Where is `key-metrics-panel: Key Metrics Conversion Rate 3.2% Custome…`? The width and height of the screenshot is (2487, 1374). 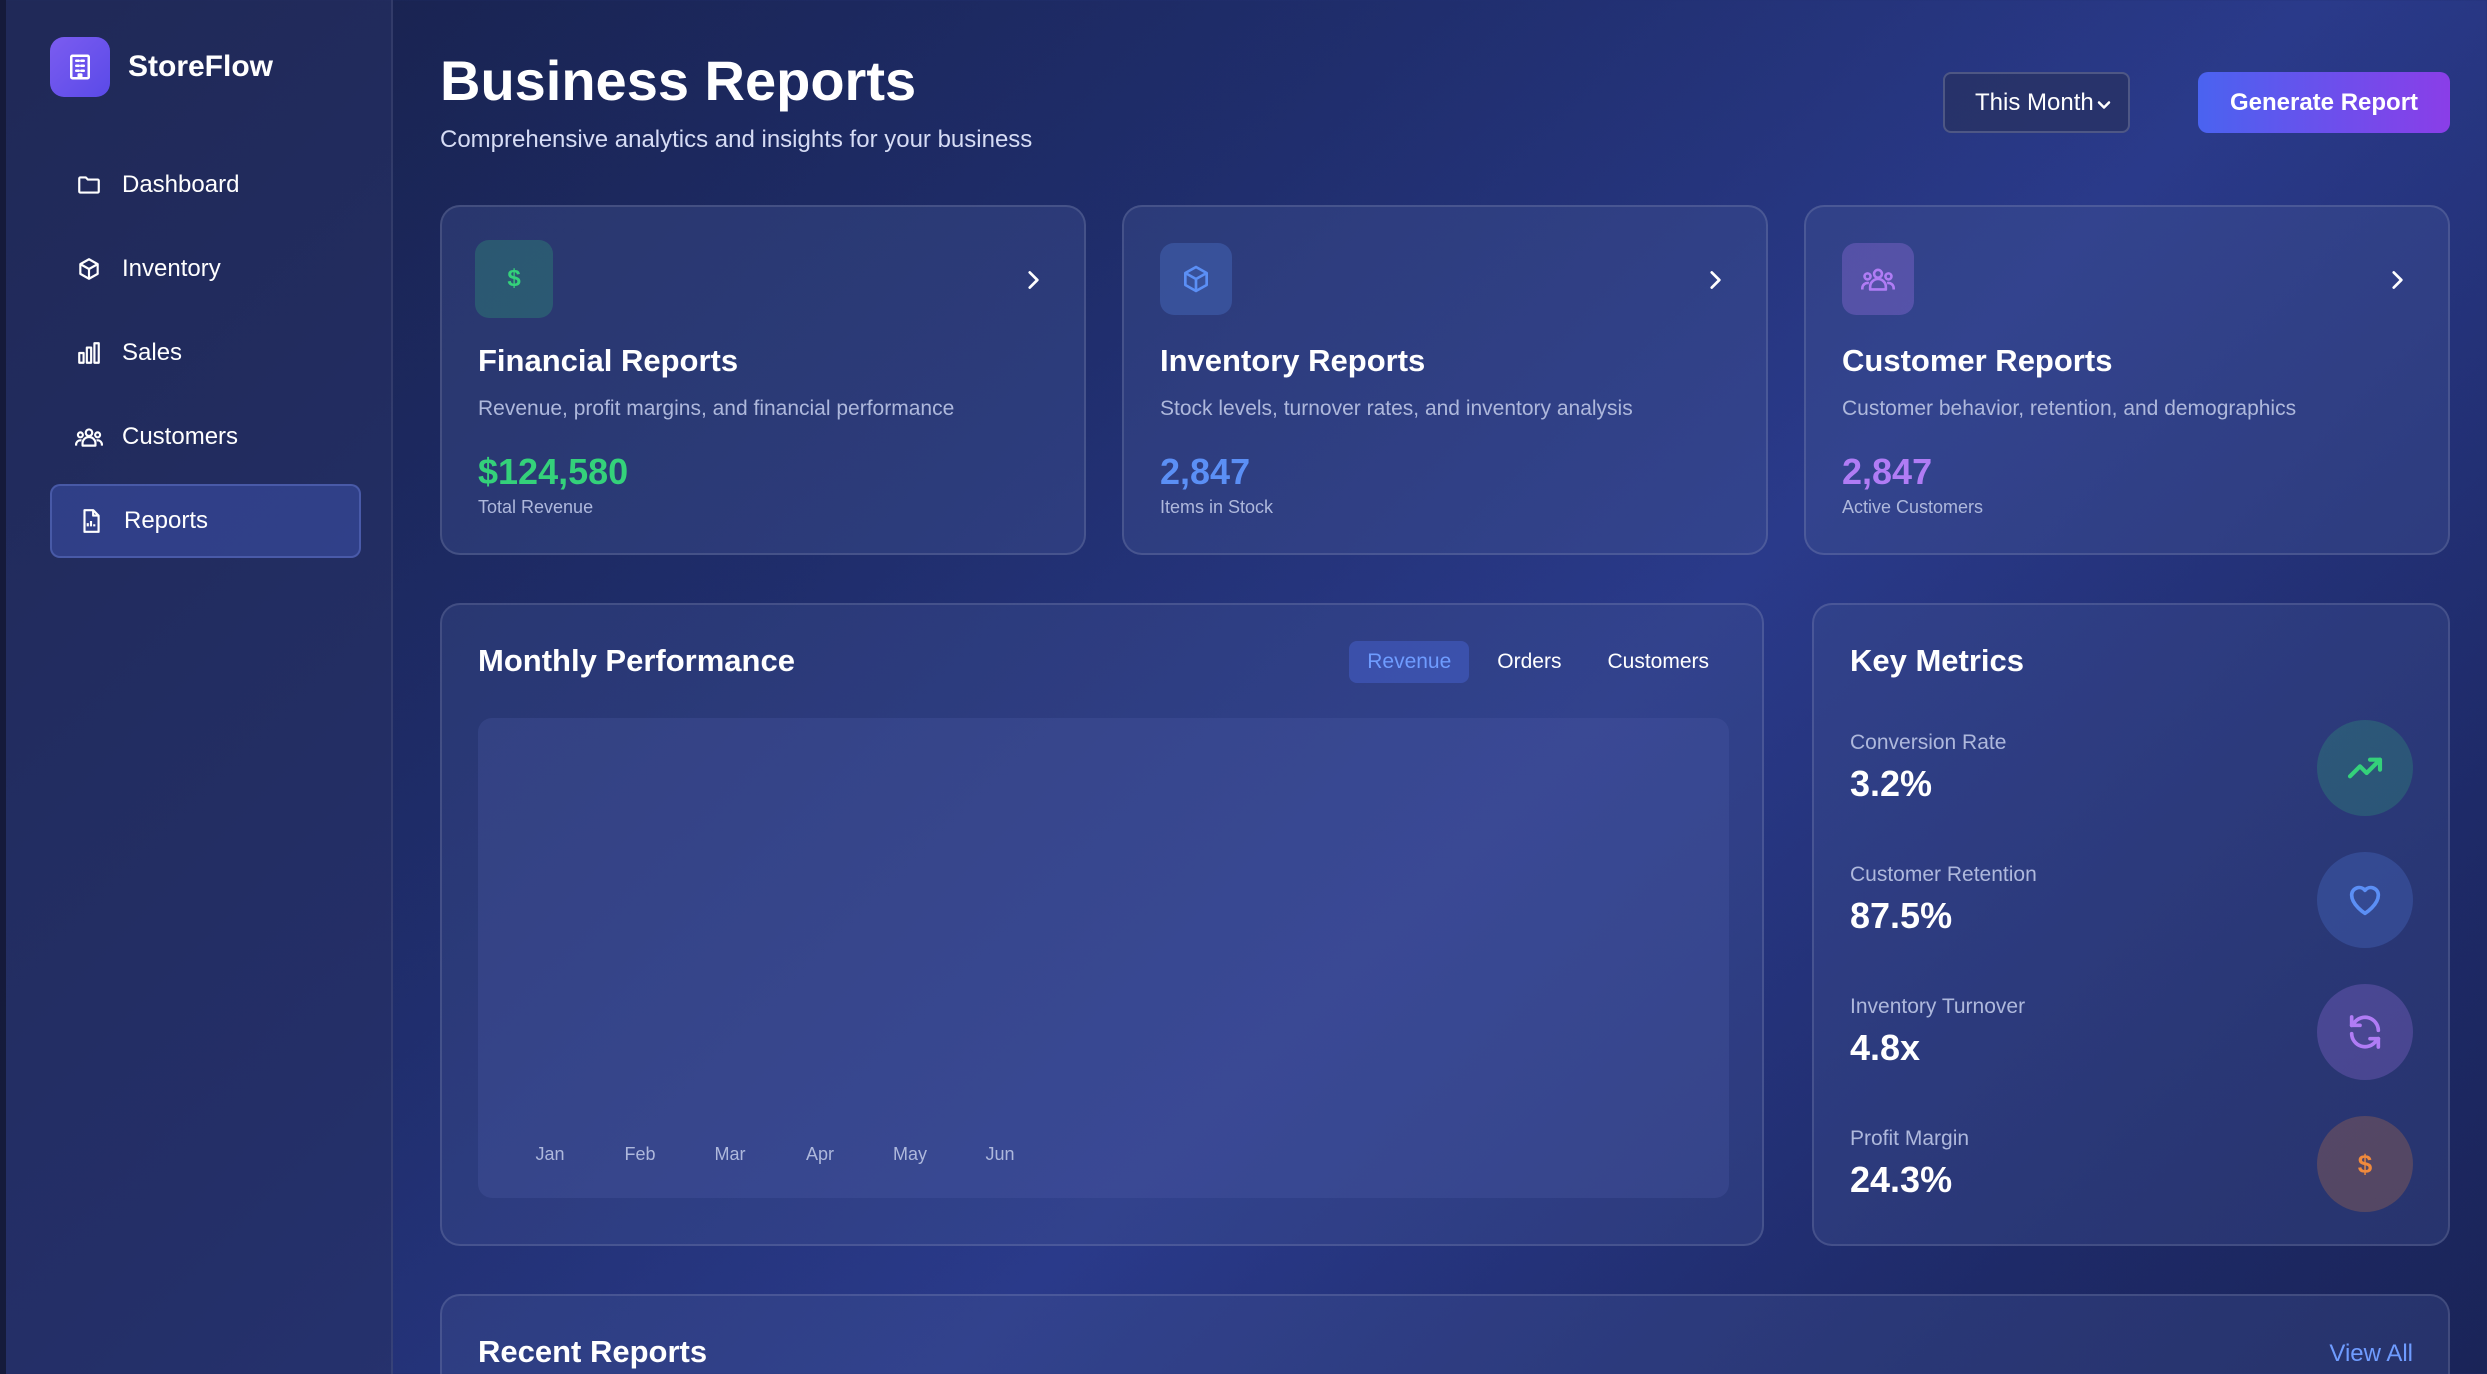 key-metrics-panel: Key Metrics Conversion Rate 3.2% Custome… is located at coordinates (2131, 924).